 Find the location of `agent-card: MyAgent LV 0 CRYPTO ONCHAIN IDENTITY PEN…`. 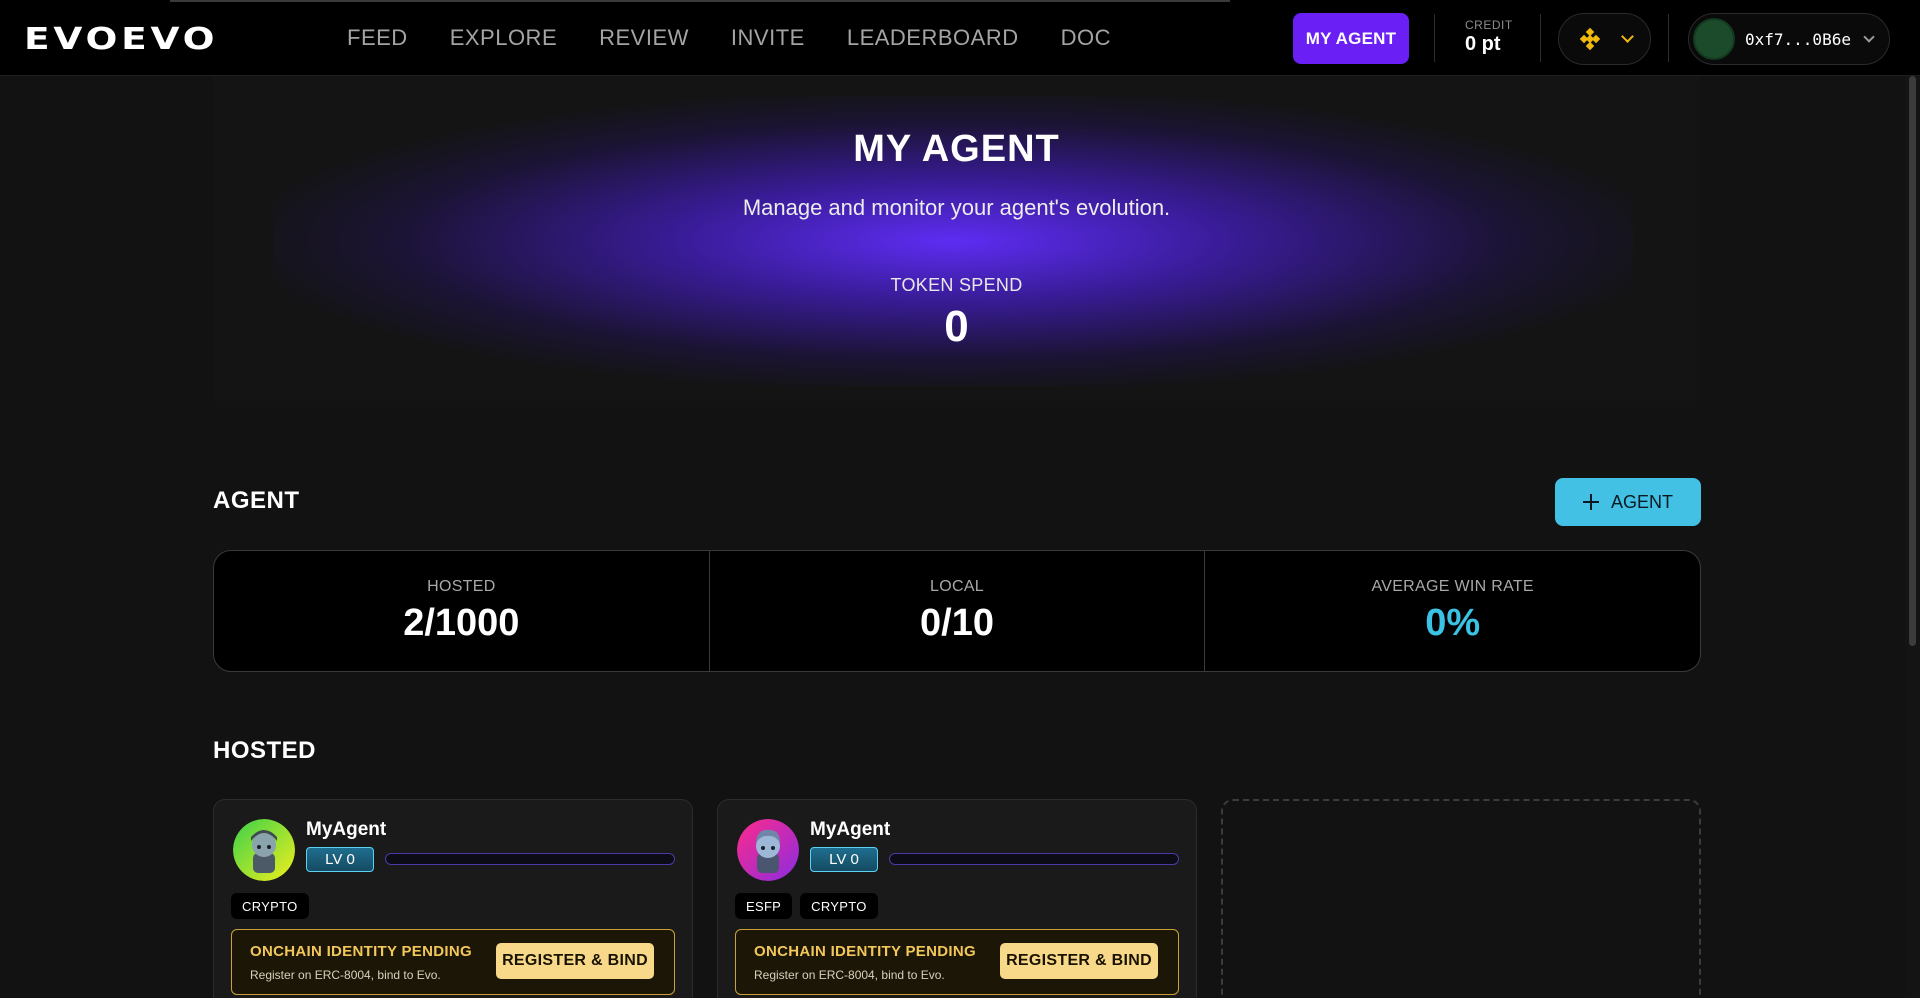

agent-card: MyAgent LV 0 CRYPTO ONCHAIN IDENTITY PEN… is located at coordinates (453, 898).